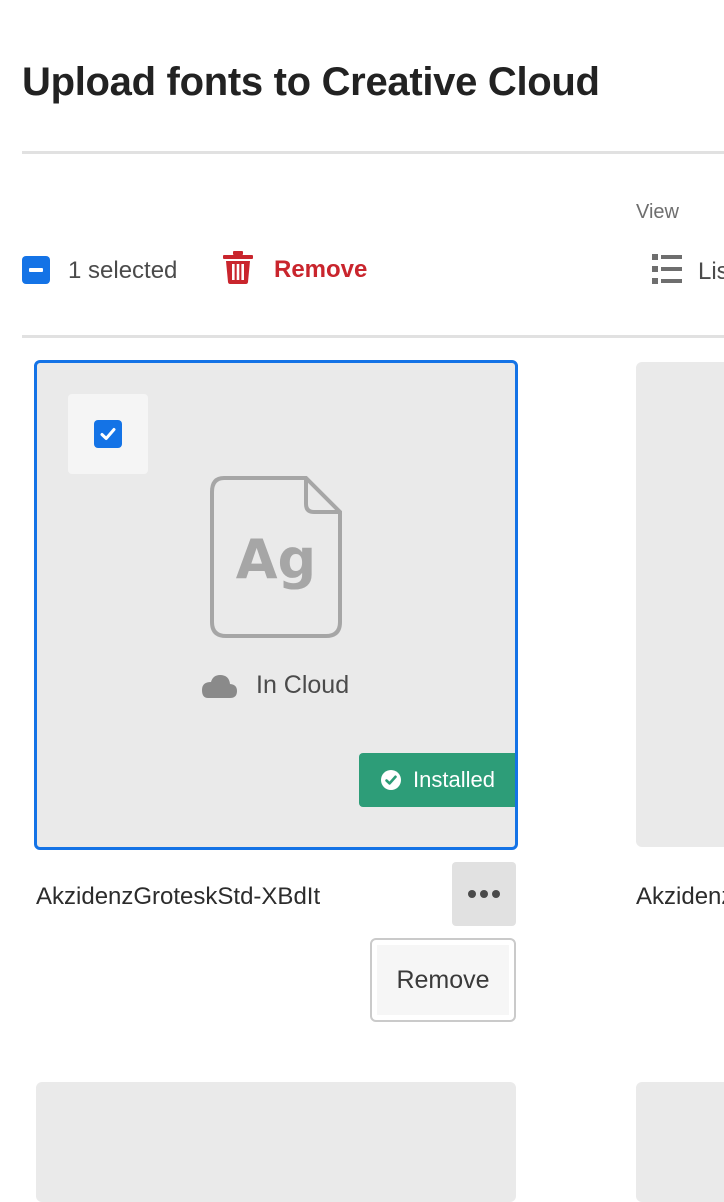 The image size is (724, 1202). I want to click on font-file-icon: Ag, so click(276, 559).